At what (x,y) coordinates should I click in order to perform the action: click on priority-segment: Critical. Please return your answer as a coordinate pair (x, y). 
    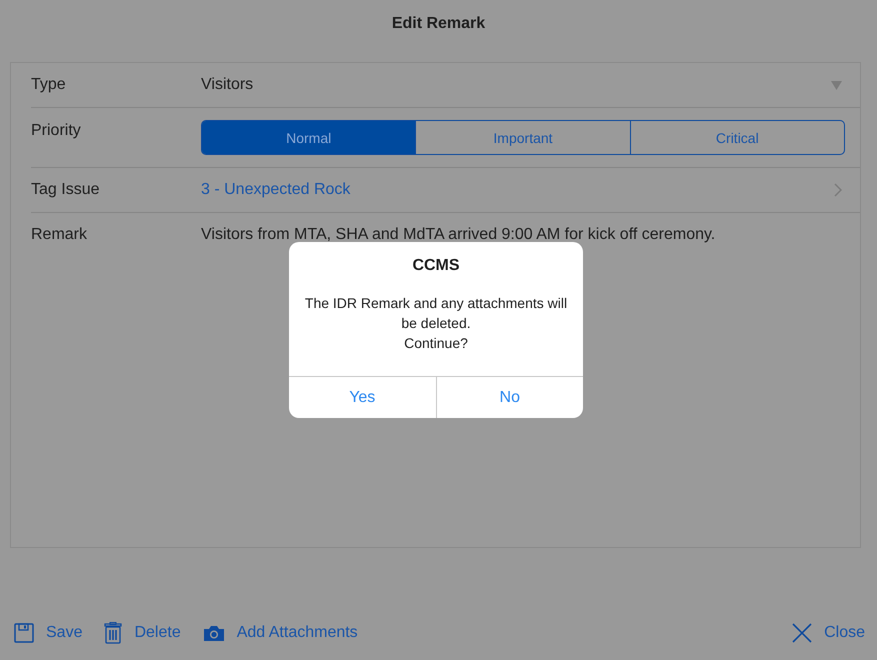
    Looking at the image, I should click on (737, 137).